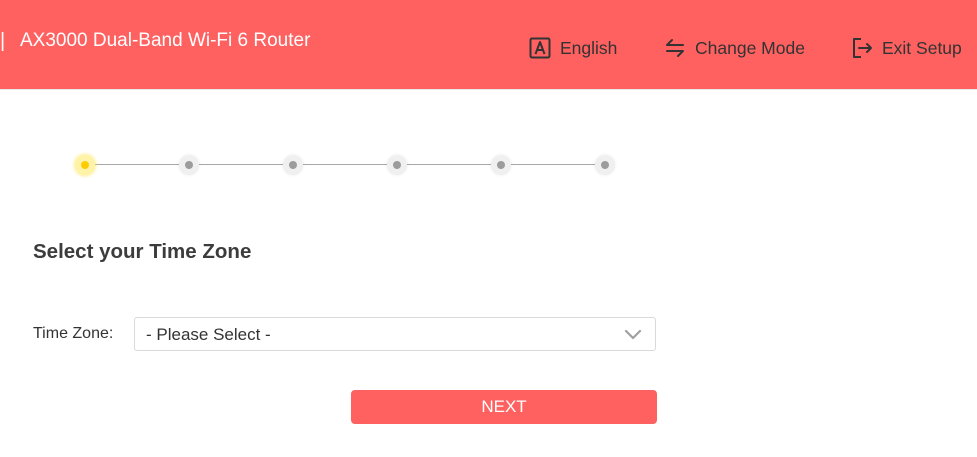 Image resolution: width=977 pixels, height=457 pixels. I want to click on language-icon, so click(540, 48).